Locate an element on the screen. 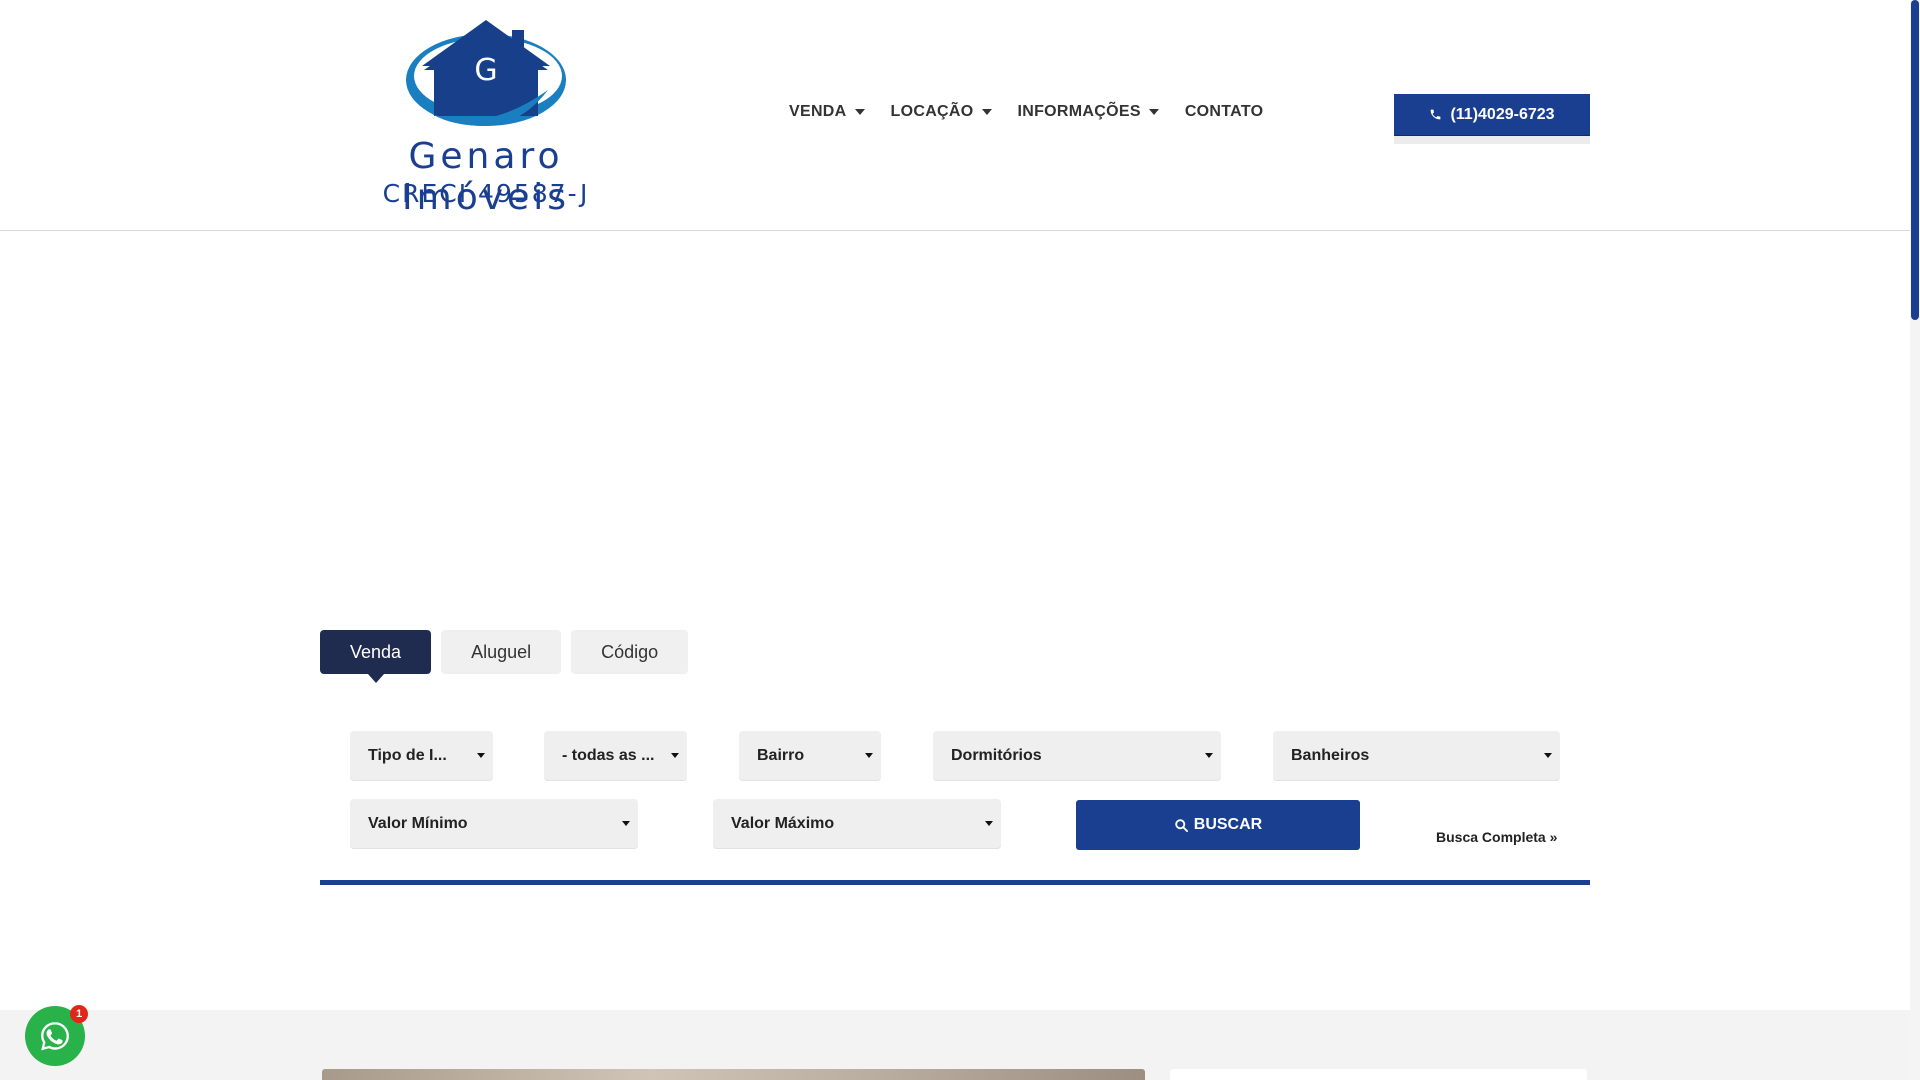 Image resolution: width=1920 pixels, height=1080 pixels. nav-item-locacao: LOCAÇÃO is located at coordinates (941, 112).